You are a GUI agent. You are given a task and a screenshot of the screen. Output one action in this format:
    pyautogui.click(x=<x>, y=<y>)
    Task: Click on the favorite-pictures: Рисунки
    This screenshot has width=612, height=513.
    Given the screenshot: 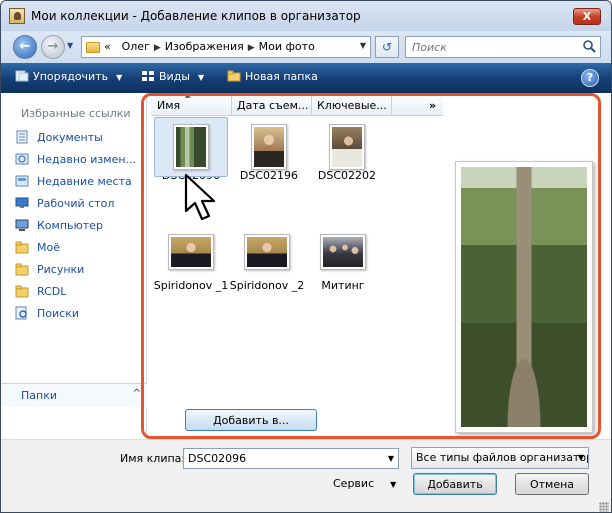 What is the action you would take?
    pyautogui.click(x=75, y=272)
    